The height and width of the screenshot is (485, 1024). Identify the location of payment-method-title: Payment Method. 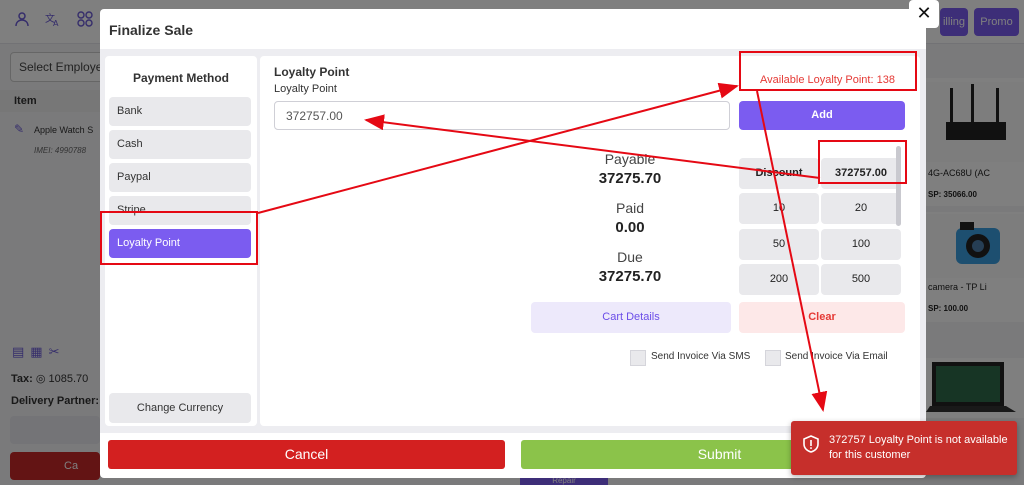
(180, 78).